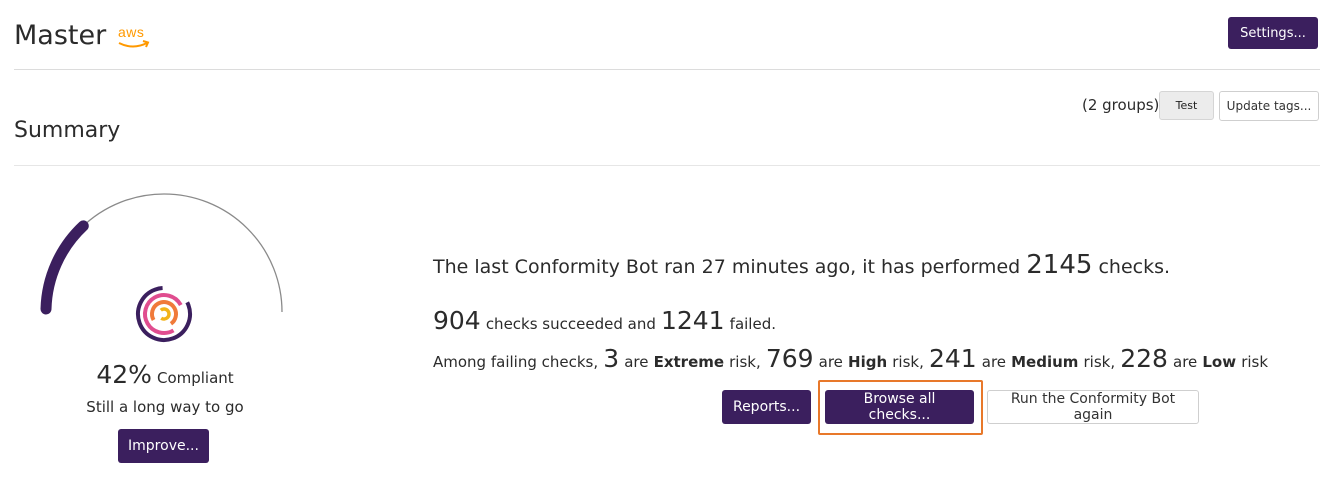 The height and width of the screenshot is (482, 1338). What do you see at coordinates (516, 362) in the screenshot?
I see `among-failing-text: Among failing checks,` at bounding box center [516, 362].